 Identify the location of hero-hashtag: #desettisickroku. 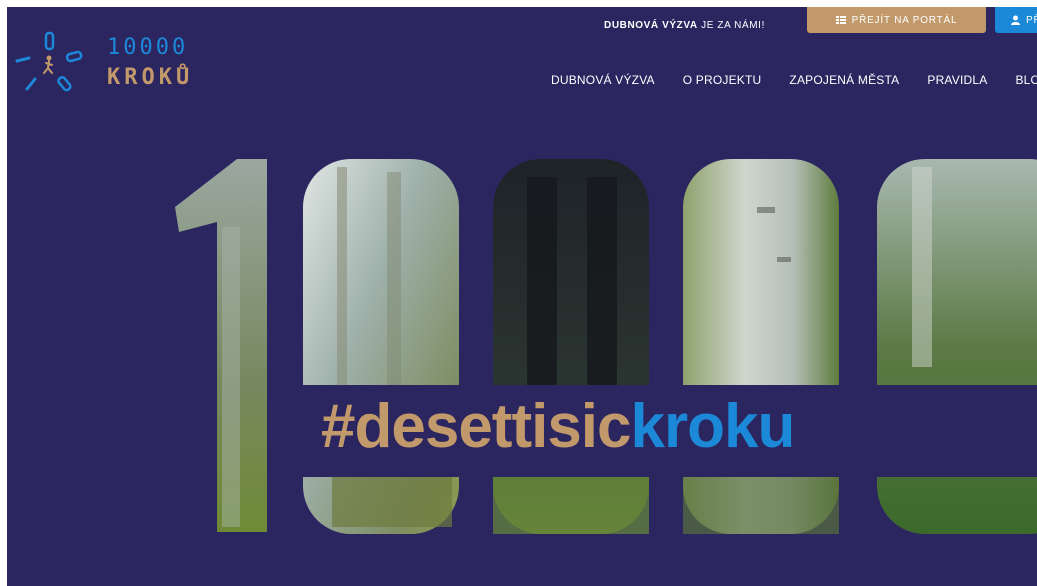
(558, 426).